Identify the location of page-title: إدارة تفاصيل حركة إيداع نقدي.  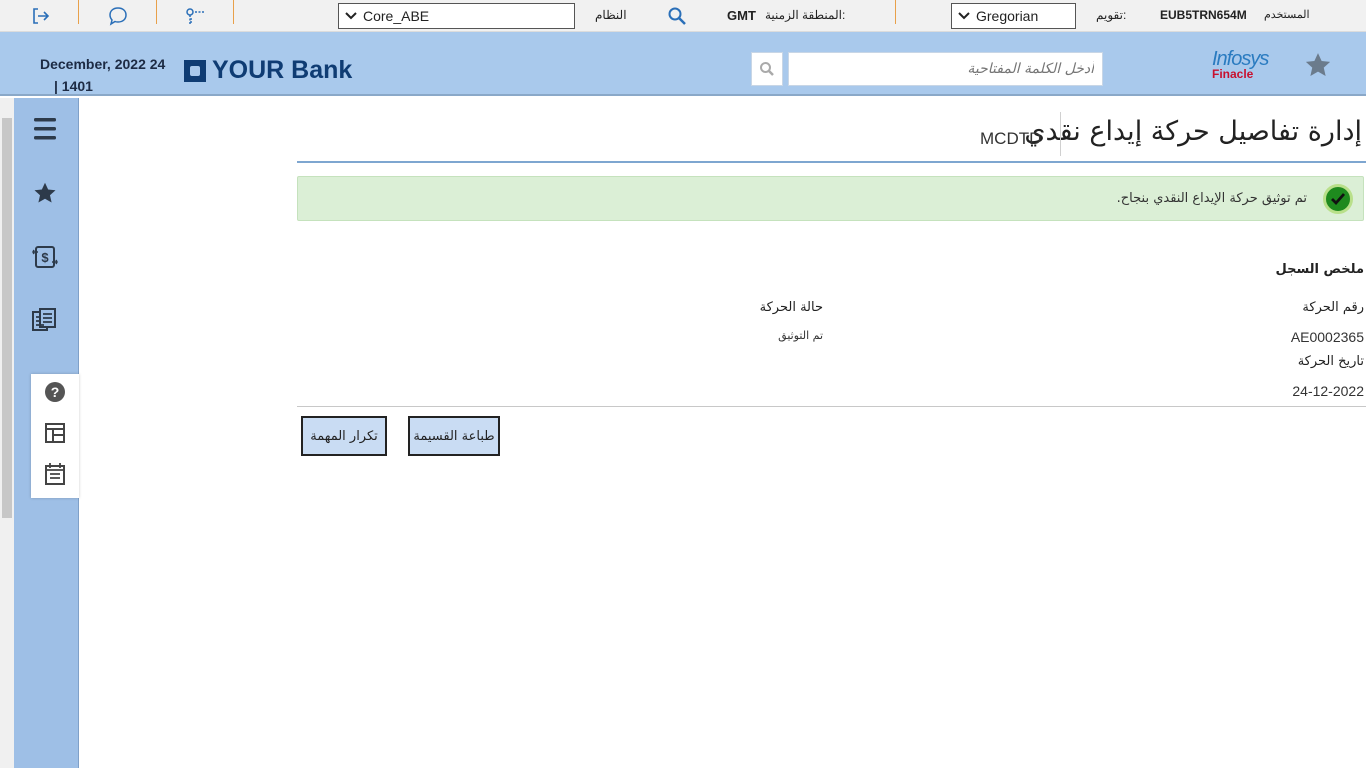
(1193, 131).